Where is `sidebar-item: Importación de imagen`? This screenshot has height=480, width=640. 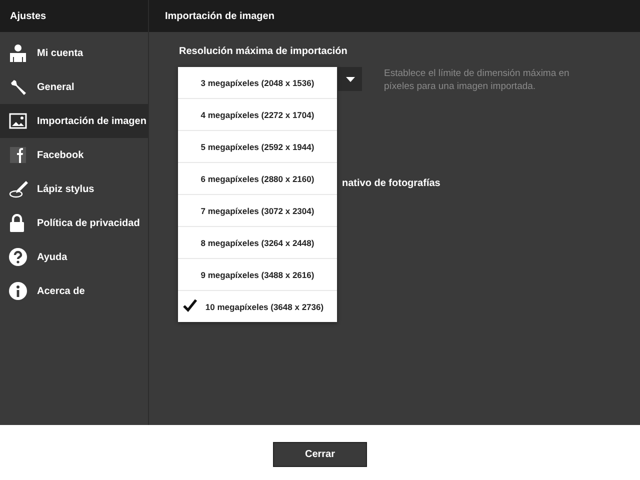
sidebar-item: Importación de imagen is located at coordinates (74, 121).